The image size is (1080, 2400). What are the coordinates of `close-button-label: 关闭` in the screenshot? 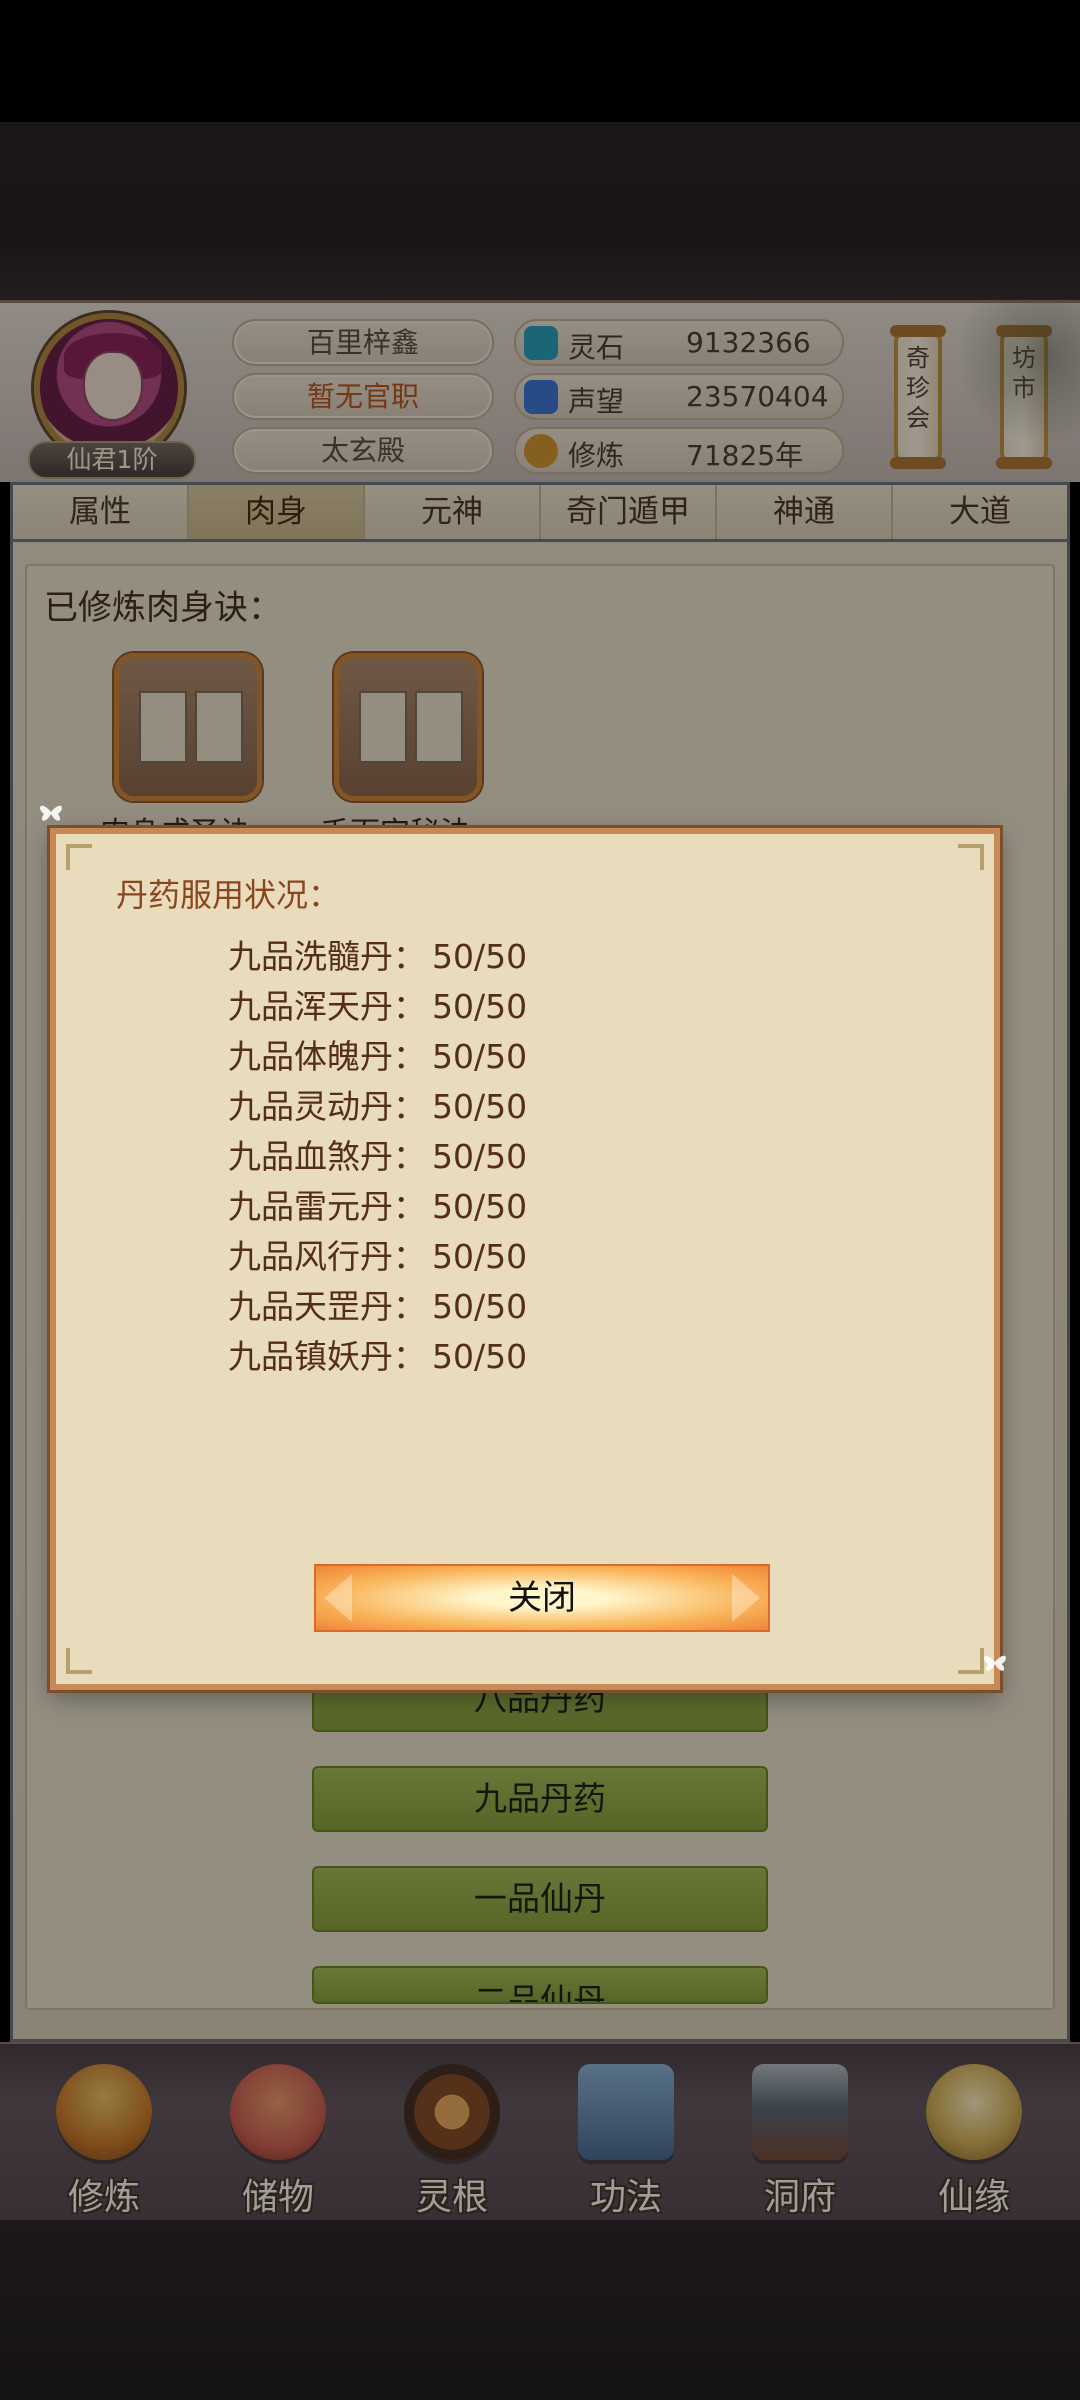 It's located at (542, 1598).